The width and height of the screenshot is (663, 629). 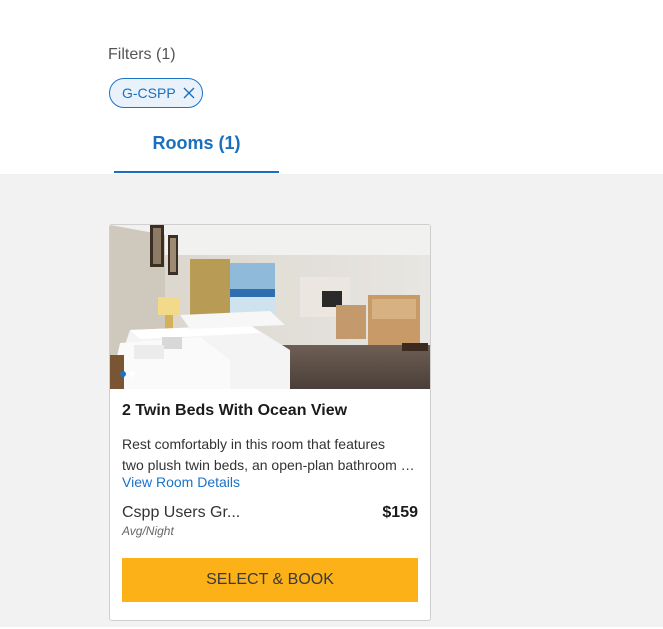 I want to click on tab-rooms: Rooms (1), so click(x=196, y=146).